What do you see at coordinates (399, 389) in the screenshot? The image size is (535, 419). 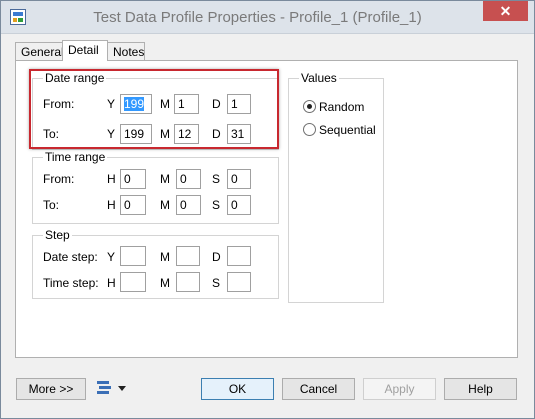 I see `apply-button: Apply` at bounding box center [399, 389].